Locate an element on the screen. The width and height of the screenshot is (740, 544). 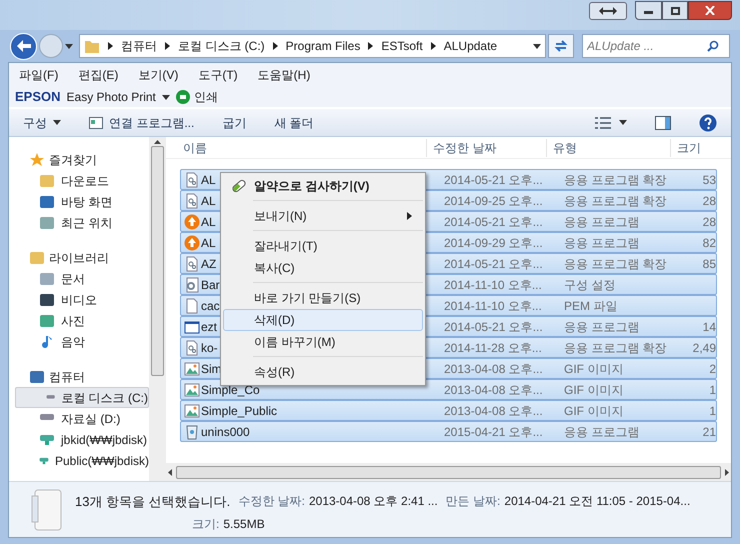
toolbar-button: 새 폴더 is located at coordinates (294, 123).